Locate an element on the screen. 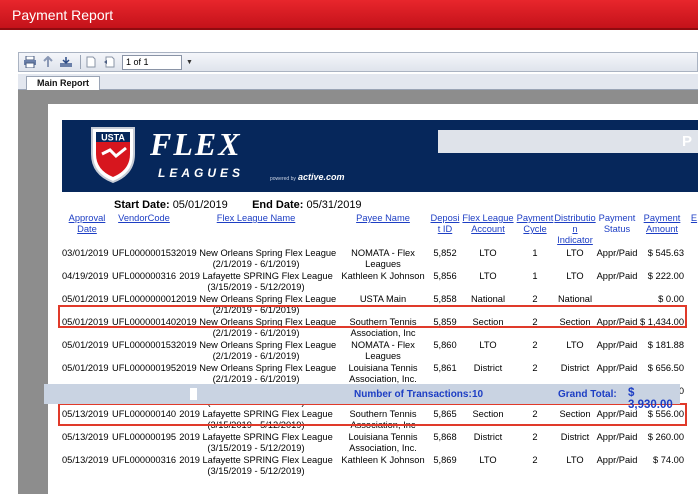 The image size is (698, 494). chevron-down-icon: ▼ is located at coordinates (189, 62).